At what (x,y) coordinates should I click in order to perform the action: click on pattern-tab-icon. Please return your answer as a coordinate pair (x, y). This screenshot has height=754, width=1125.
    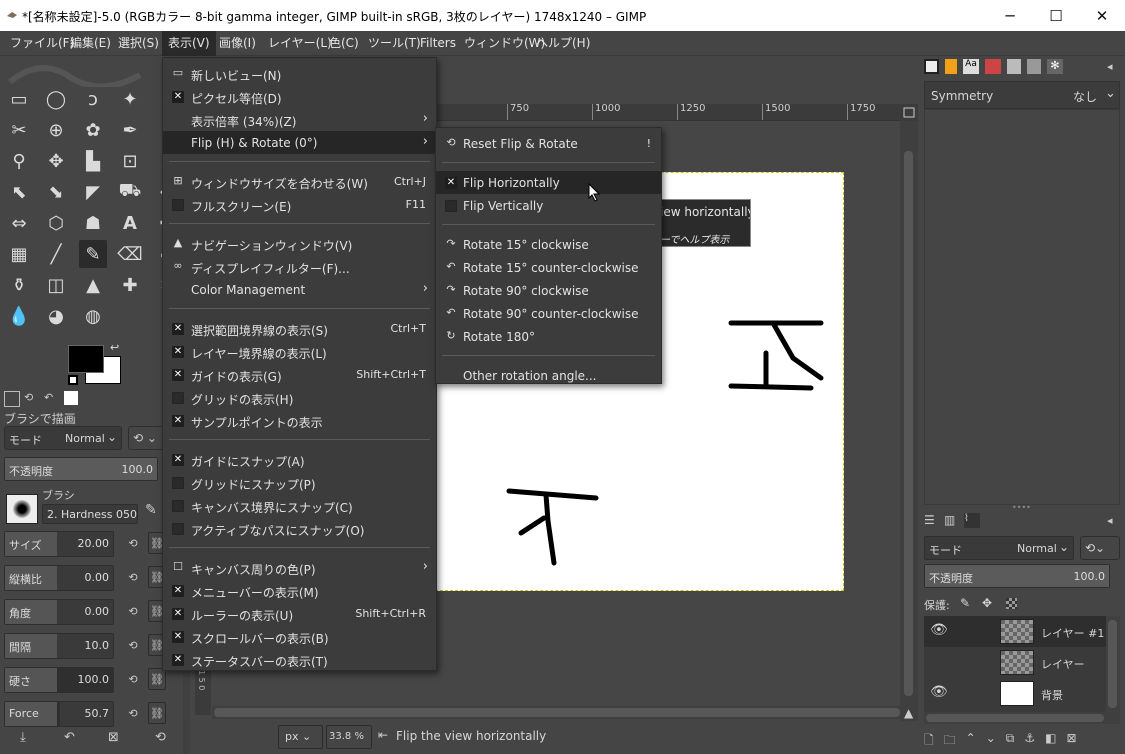
    Looking at the image, I should click on (931, 66).